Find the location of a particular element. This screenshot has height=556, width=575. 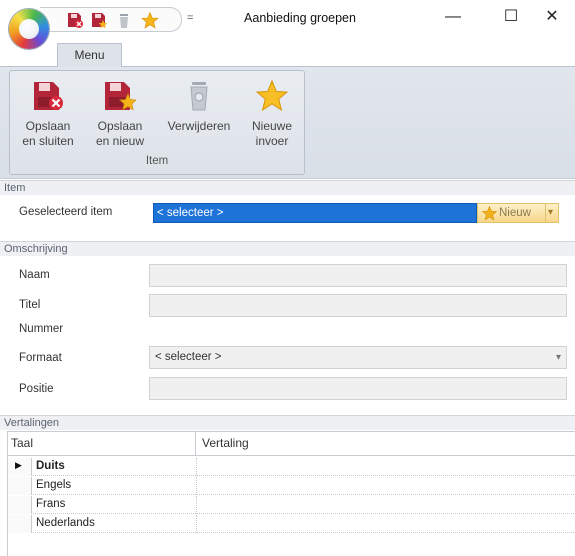

new-item-button: Nieuw ▾ is located at coordinates (518, 213).